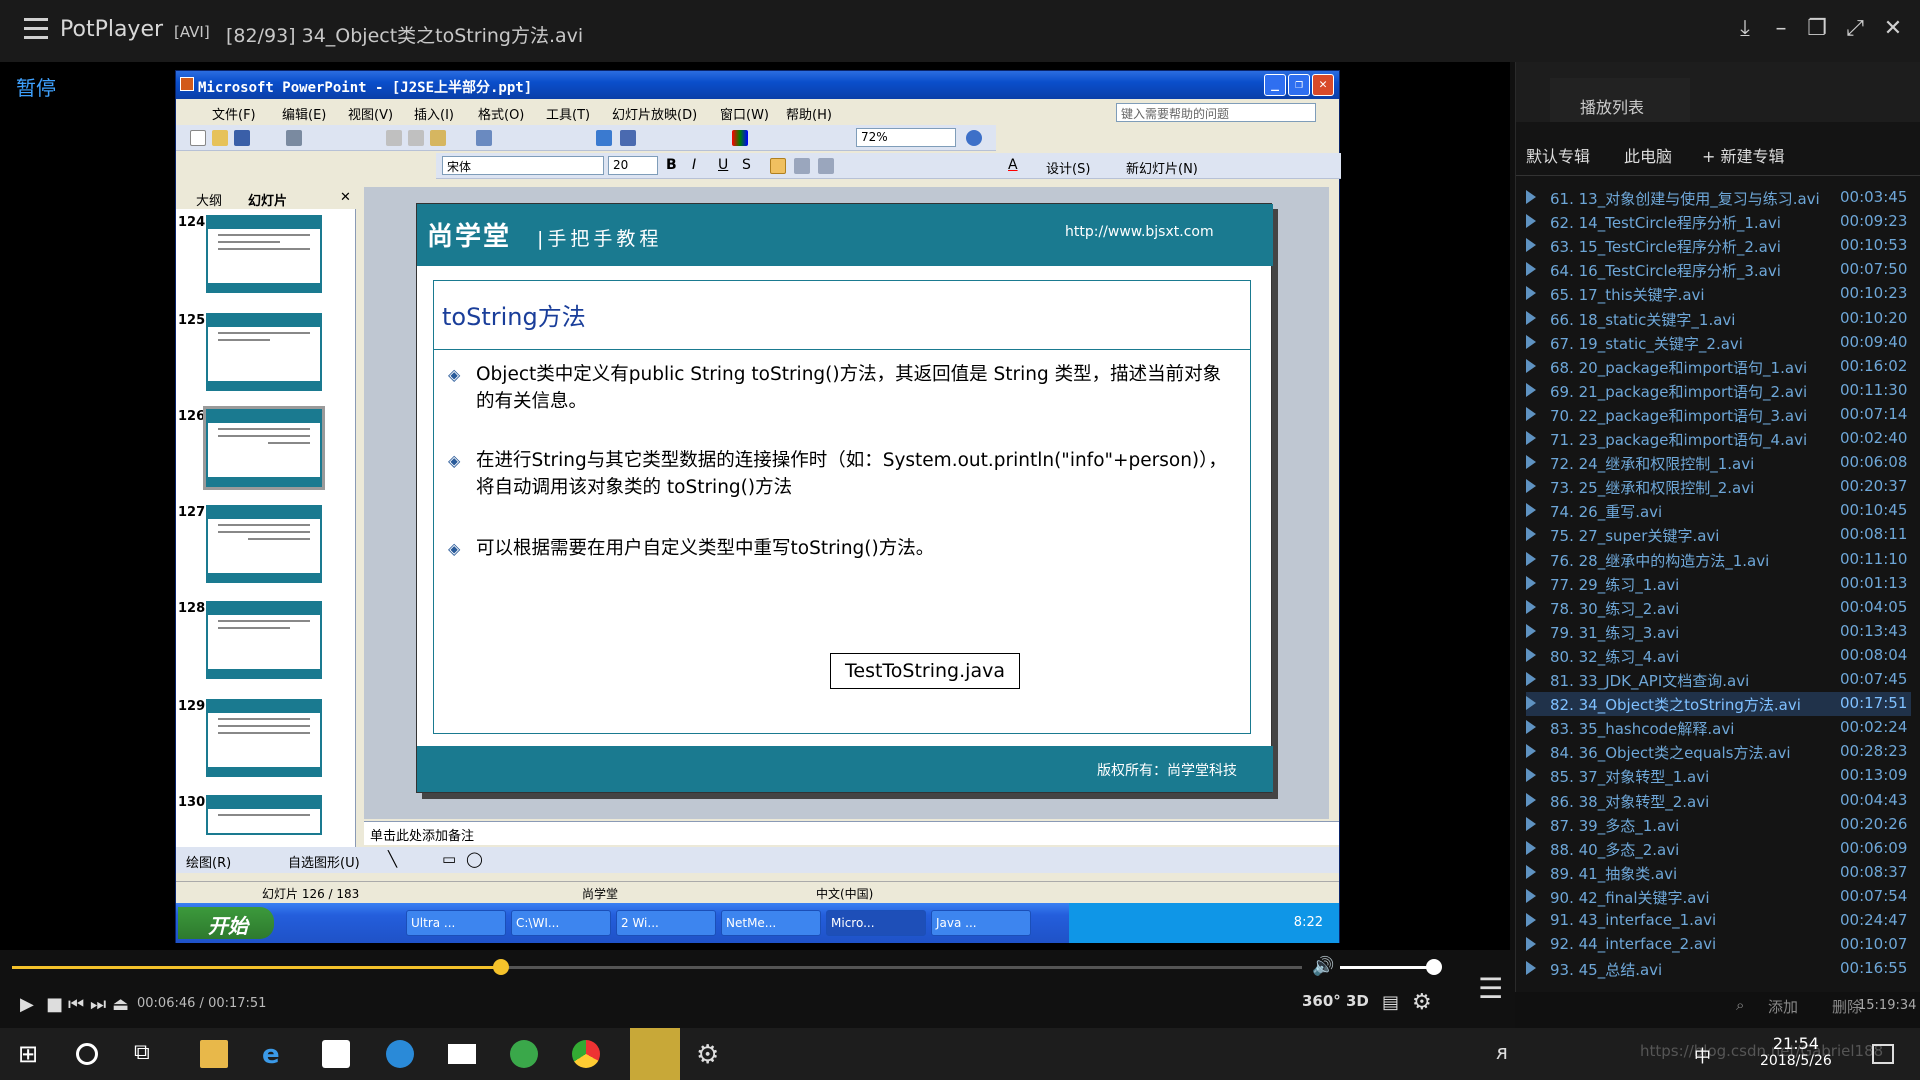 This screenshot has height=1080, width=1920. I want to click on playlist-item: 92. 44_interface_2.avi 00:10:07, so click(1718, 945).